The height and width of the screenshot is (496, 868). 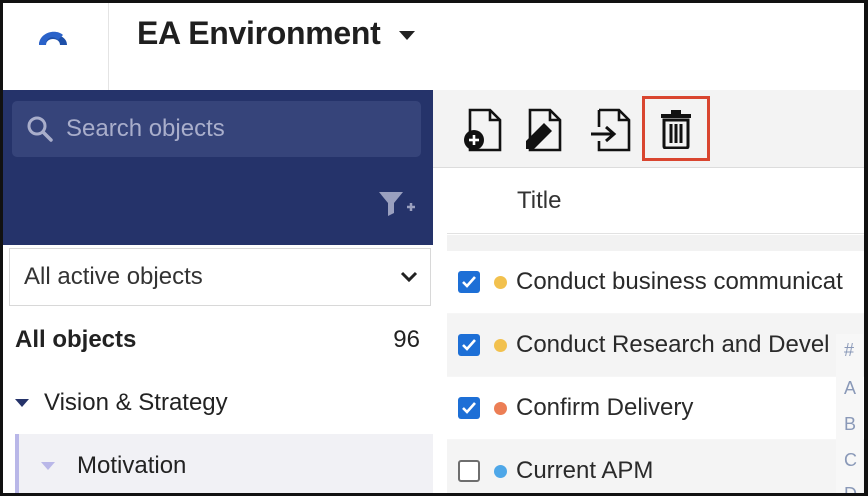 What do you see at coordinates (53, 38) in the screenshot?
I see `arc-logo-icon` at bounding box center [53, 38].